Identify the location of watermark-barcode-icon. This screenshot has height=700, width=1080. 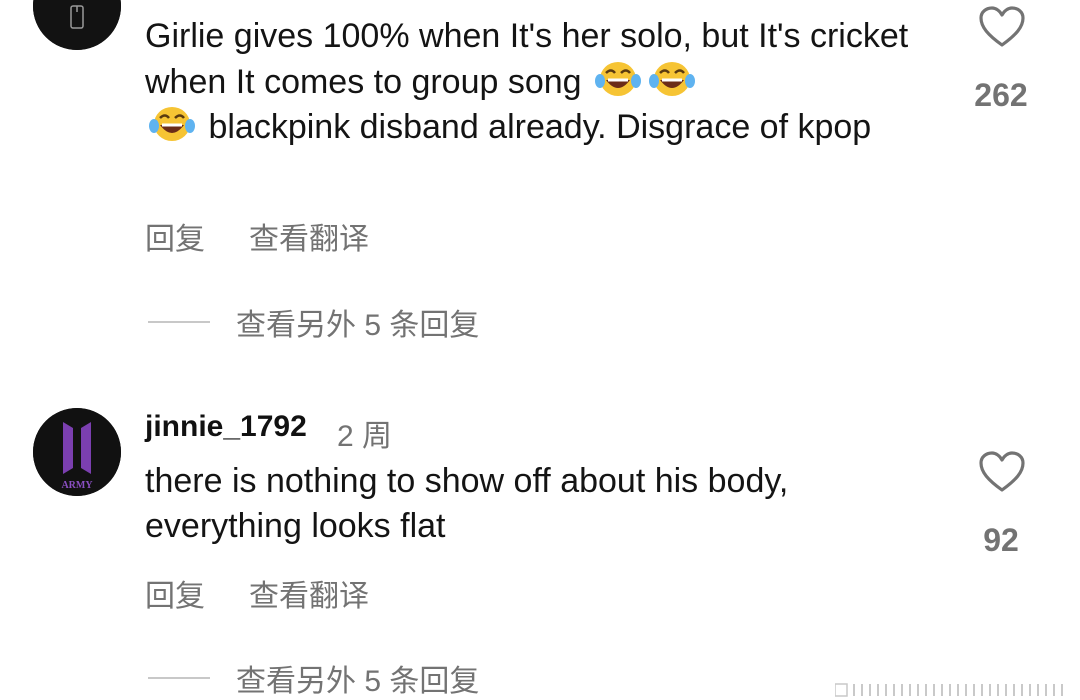
(949, 690).